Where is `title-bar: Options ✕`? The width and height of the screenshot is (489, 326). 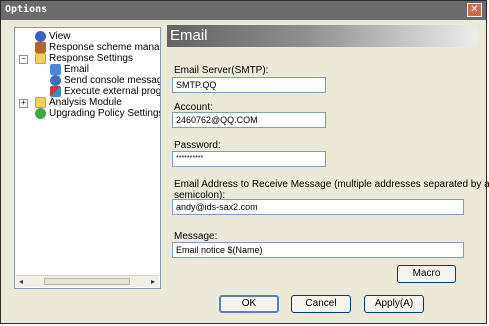
title-bar: Options ✕ is located at coordinates (243, 10).